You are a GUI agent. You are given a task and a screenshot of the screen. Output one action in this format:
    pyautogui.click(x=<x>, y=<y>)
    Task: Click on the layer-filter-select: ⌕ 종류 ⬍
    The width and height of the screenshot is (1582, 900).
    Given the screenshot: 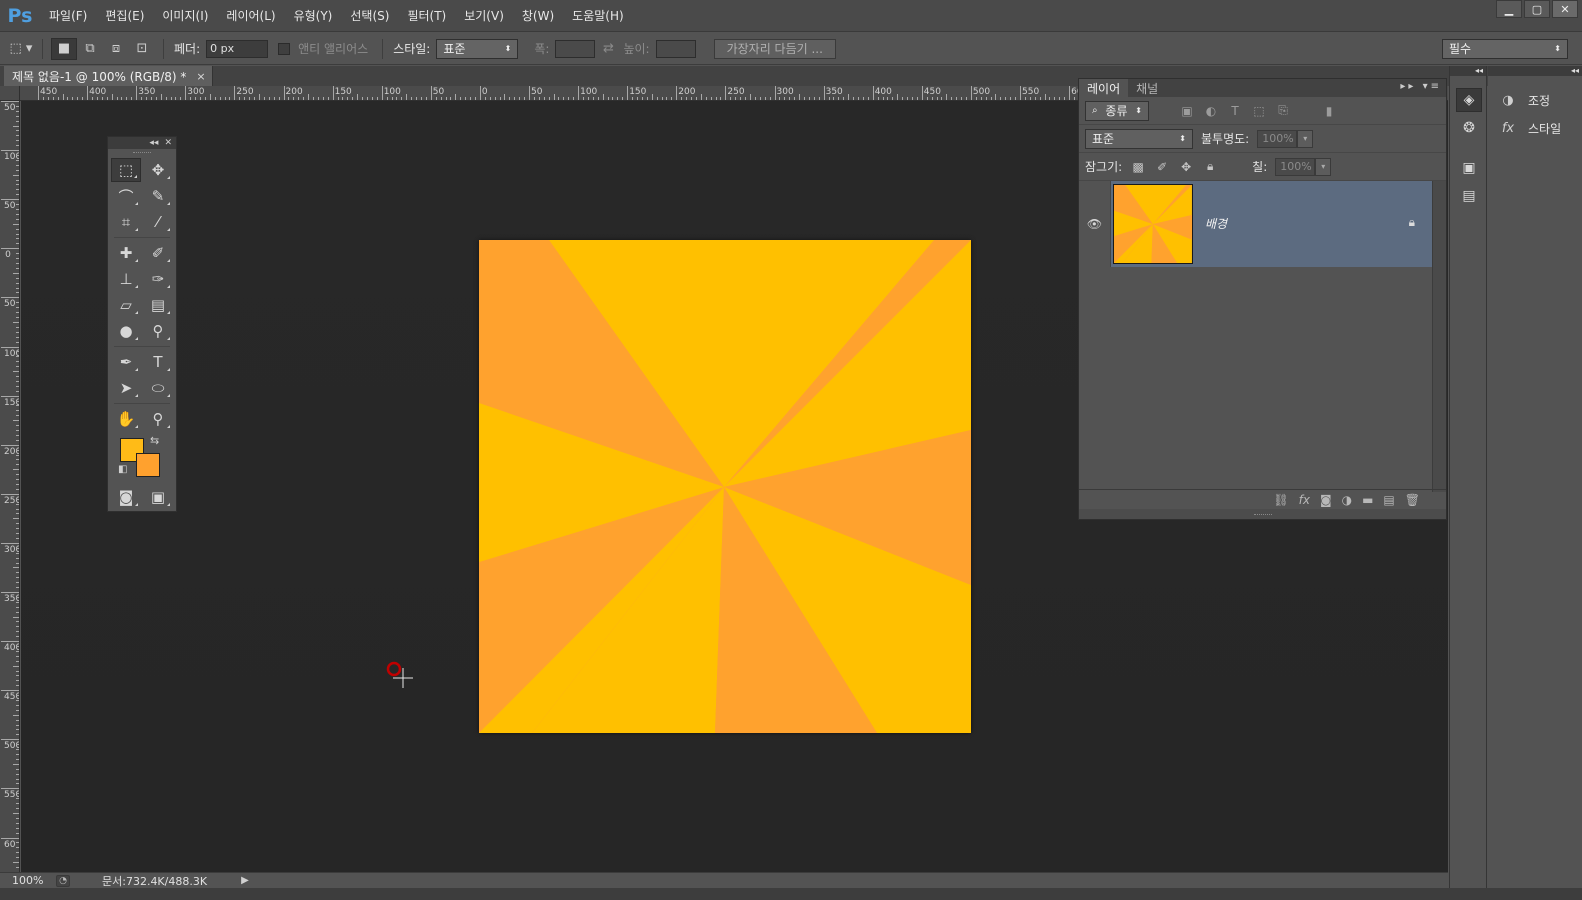 What is the action you would take?
    pyautogui.click(x=1117, y=110)
    